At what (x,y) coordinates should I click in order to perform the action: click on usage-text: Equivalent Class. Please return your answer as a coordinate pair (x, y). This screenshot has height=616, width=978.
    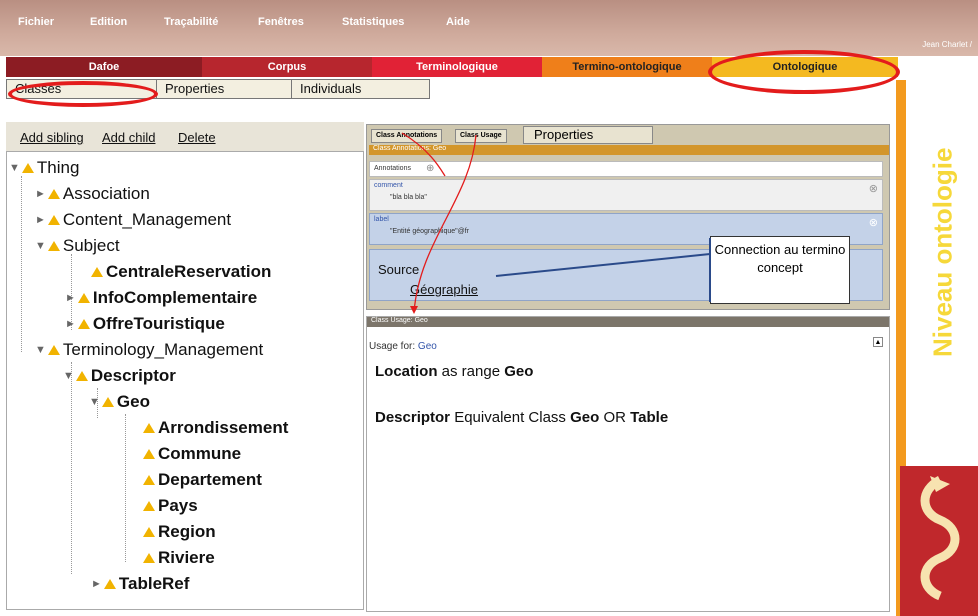
    Looking at the image, I should click on (510, 417).